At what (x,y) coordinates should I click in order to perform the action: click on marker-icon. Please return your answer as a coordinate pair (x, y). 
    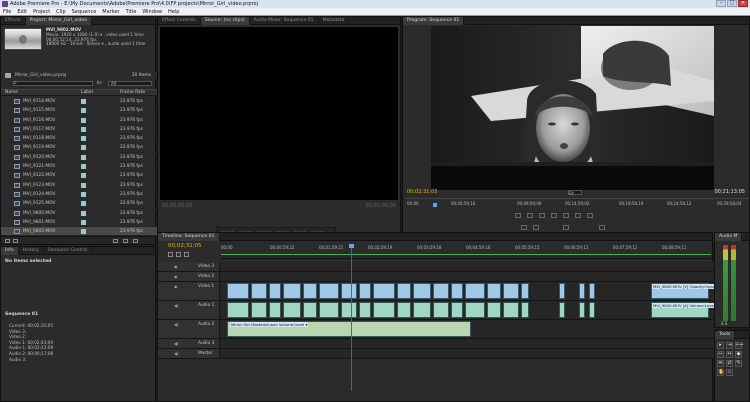
    Looking at the image, I should click on (178, 254).